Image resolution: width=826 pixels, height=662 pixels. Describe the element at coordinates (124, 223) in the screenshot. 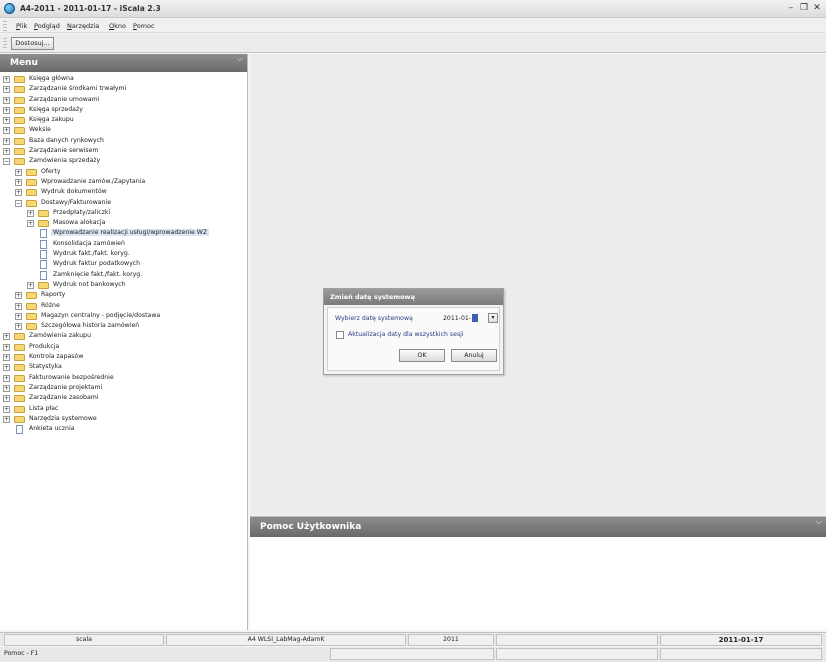

I see `tree-item: + Masowa alokacja` at that location.